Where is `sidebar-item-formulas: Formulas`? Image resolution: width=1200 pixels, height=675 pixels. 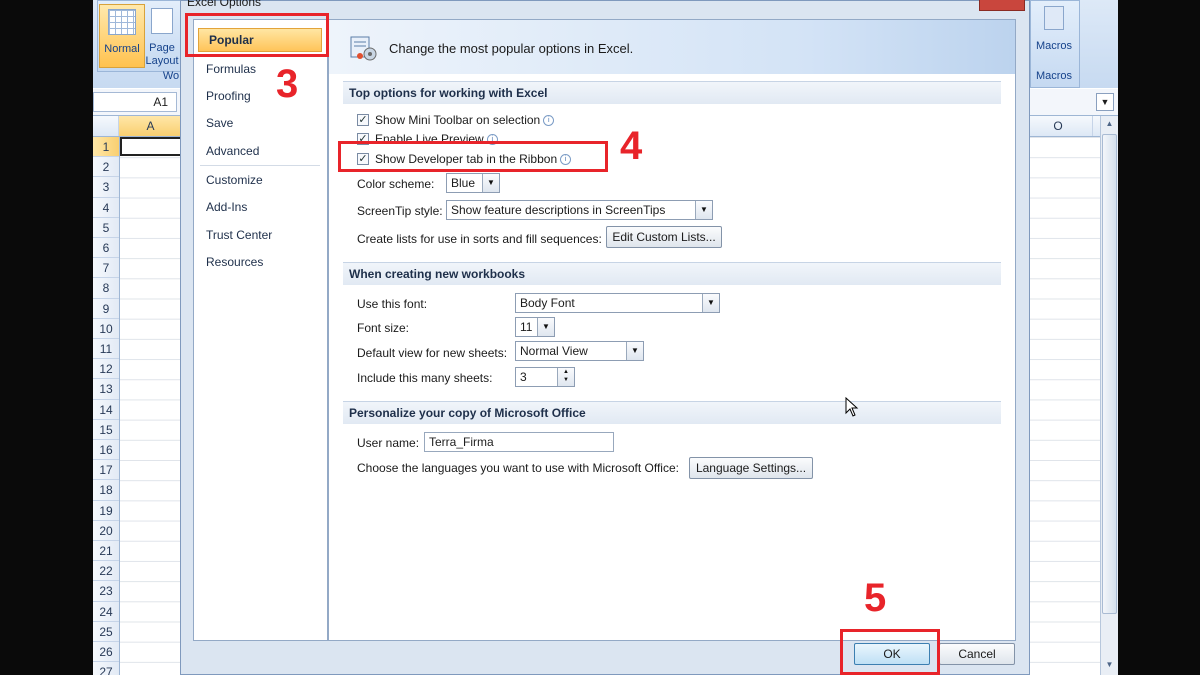 sidebar-item-formulas: Formulas is located at coordinates (231, 69).